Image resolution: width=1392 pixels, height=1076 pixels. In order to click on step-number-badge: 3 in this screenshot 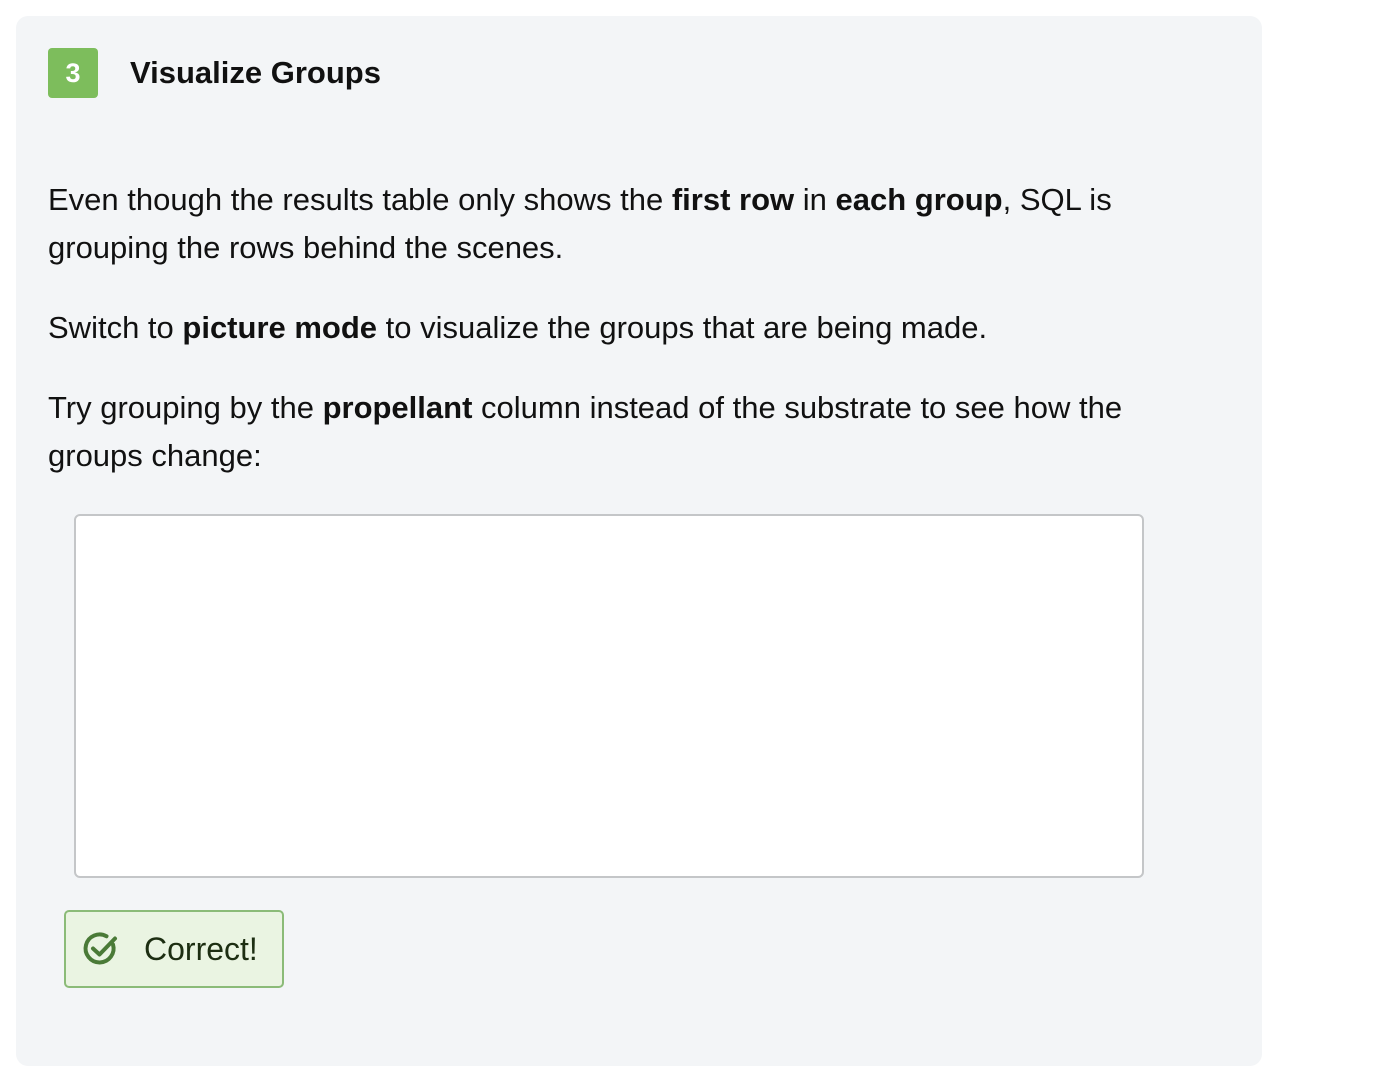, I will do `click(73, 73)`.